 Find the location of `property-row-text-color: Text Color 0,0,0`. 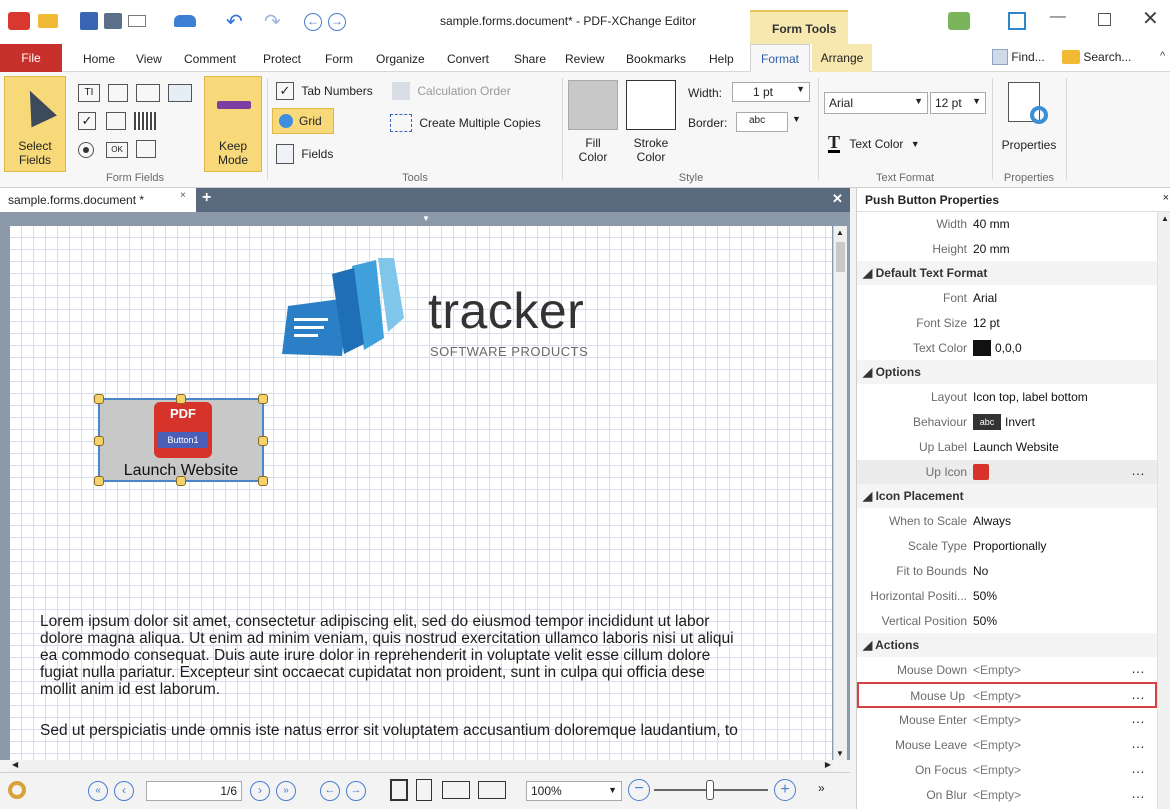

property-row-text-color: Text Color 0,0,0 is located at coordinates (1007, 348).